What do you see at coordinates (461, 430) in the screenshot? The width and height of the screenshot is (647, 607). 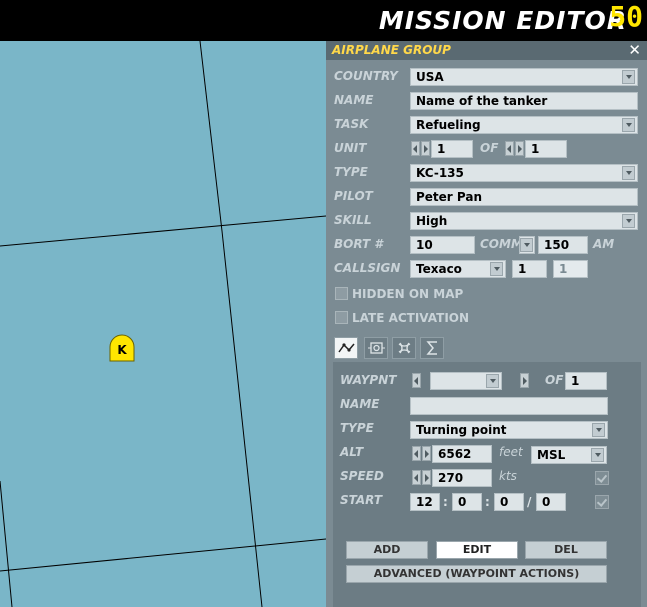 I see `wp-type-value: Turning point` at bounding box center [461, 430].